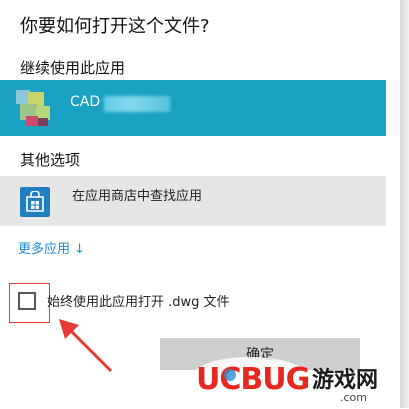 Image resolution: width=409 pixels, height=409 pixels. What do you see at coordinates (86, 346) in the screenshot?
I see `red-arrow-icon` at bounding box center [86, 346].